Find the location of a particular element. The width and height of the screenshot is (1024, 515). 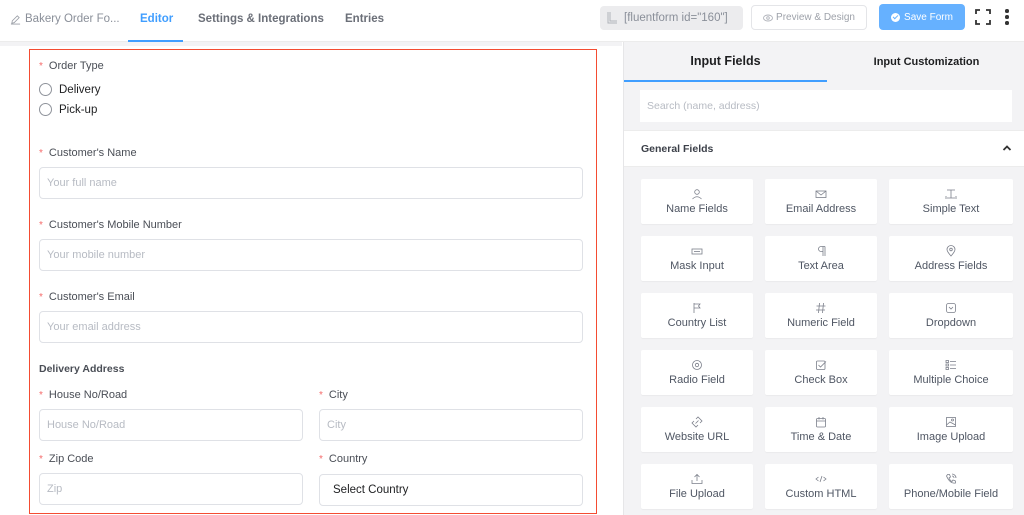

tab-settings-integrations: Settings & Integrations is located at coordinates (261, 19).